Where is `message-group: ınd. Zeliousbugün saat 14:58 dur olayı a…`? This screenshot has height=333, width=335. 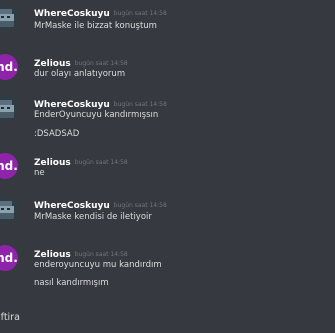 message-group: ınd. Zeliousbugün saat 14:58 dur olayı a… is located at coordinates (167, 70).